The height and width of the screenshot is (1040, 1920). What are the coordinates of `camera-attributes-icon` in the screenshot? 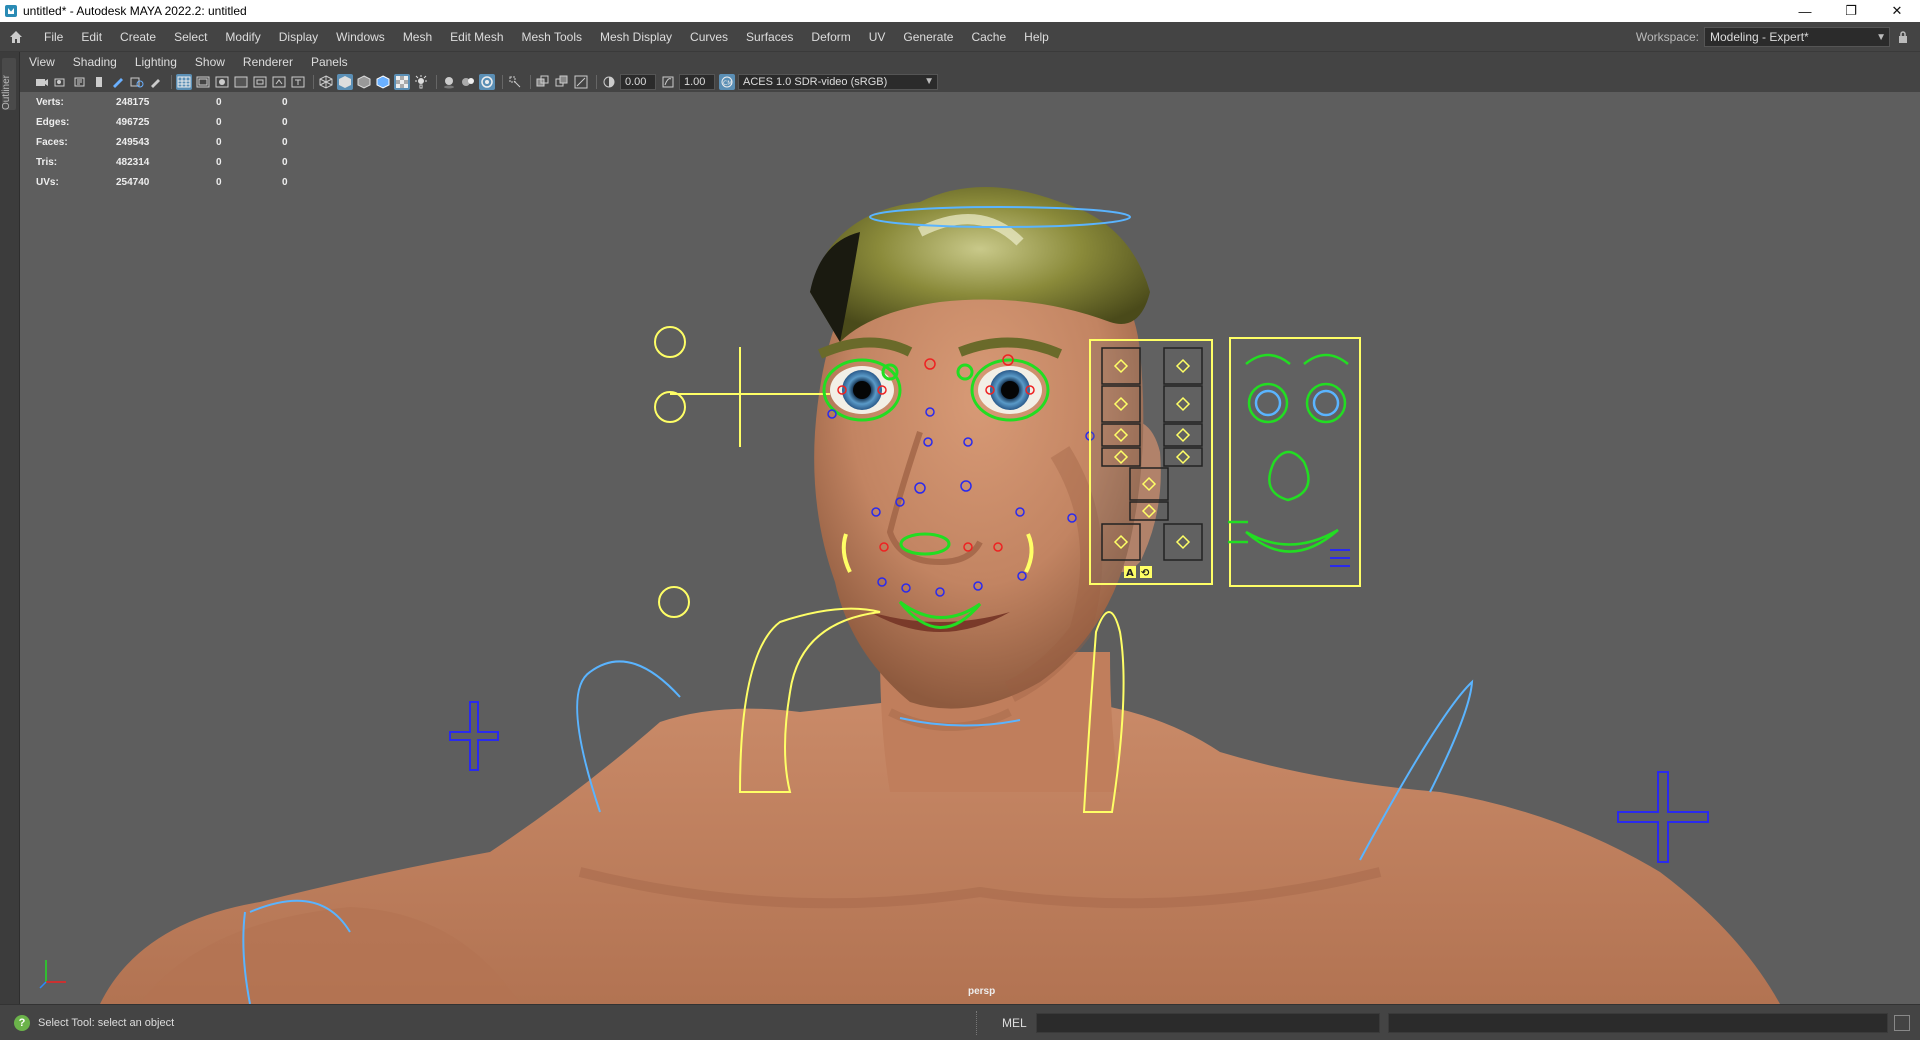 It's located at (61, 82).